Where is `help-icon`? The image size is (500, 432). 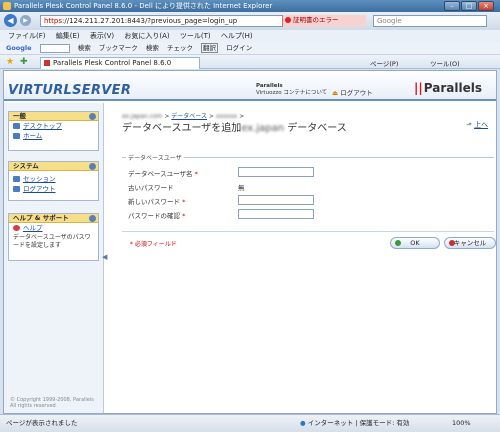
help-icon is located at coordinates (16, 228).